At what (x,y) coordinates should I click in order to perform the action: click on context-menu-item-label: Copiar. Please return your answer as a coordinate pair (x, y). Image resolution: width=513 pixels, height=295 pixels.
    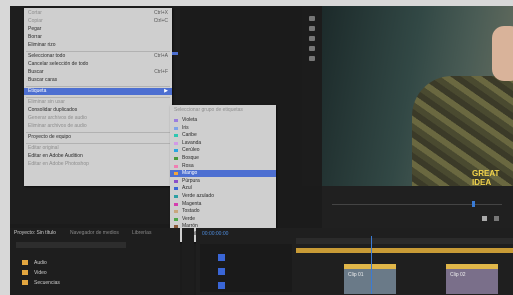
    Looking at the image, I should click on (35, 21).